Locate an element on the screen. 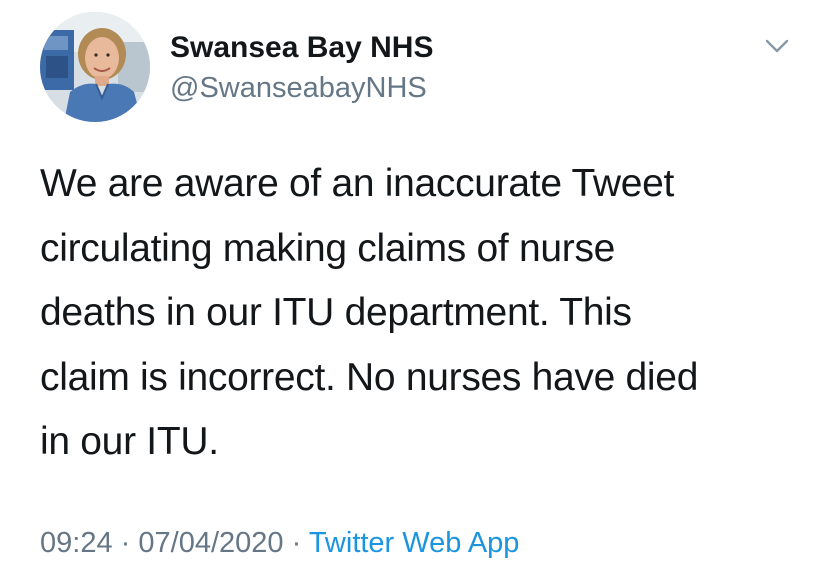 This screenshot has height=586, width=828. tweet-text-line: in our ITU. is located at coordinates (129, 441).